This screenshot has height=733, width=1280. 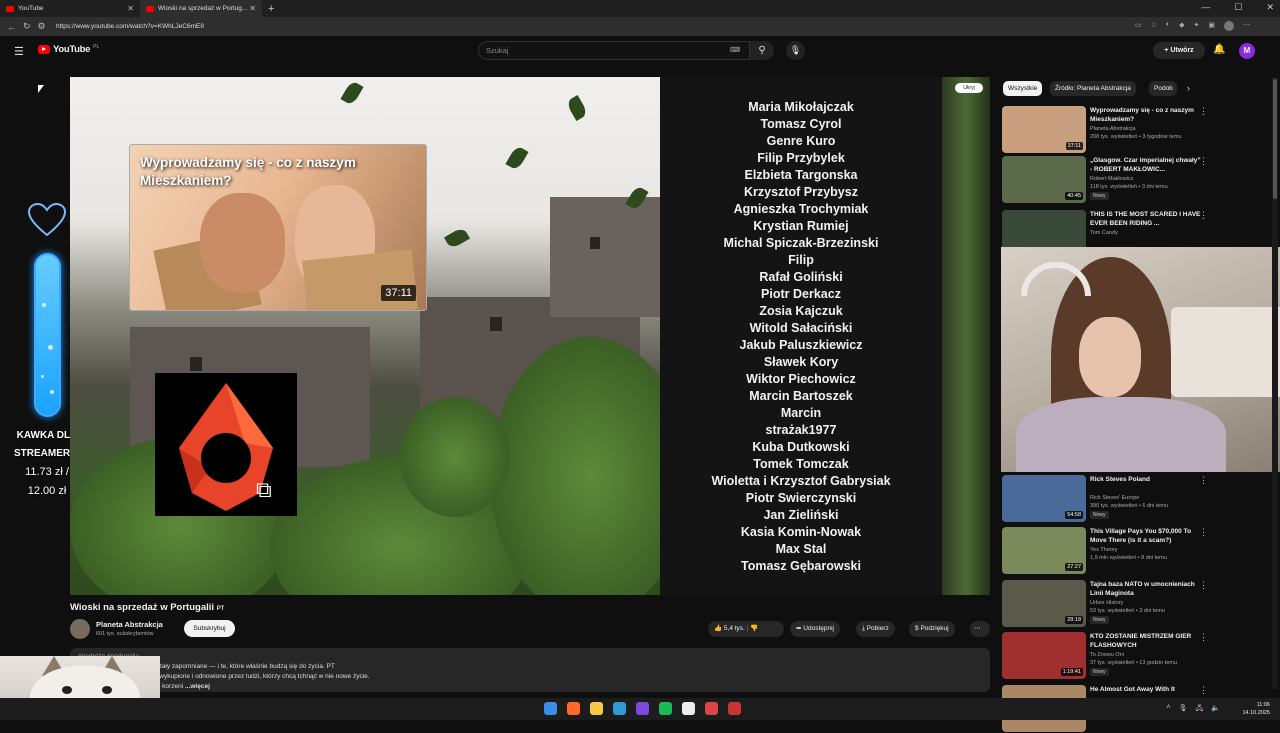 What do you see at coordinates (1106, 603) in the screenshot?
I see `channel-name: Urbex History` at bounding box center [1106, 603].